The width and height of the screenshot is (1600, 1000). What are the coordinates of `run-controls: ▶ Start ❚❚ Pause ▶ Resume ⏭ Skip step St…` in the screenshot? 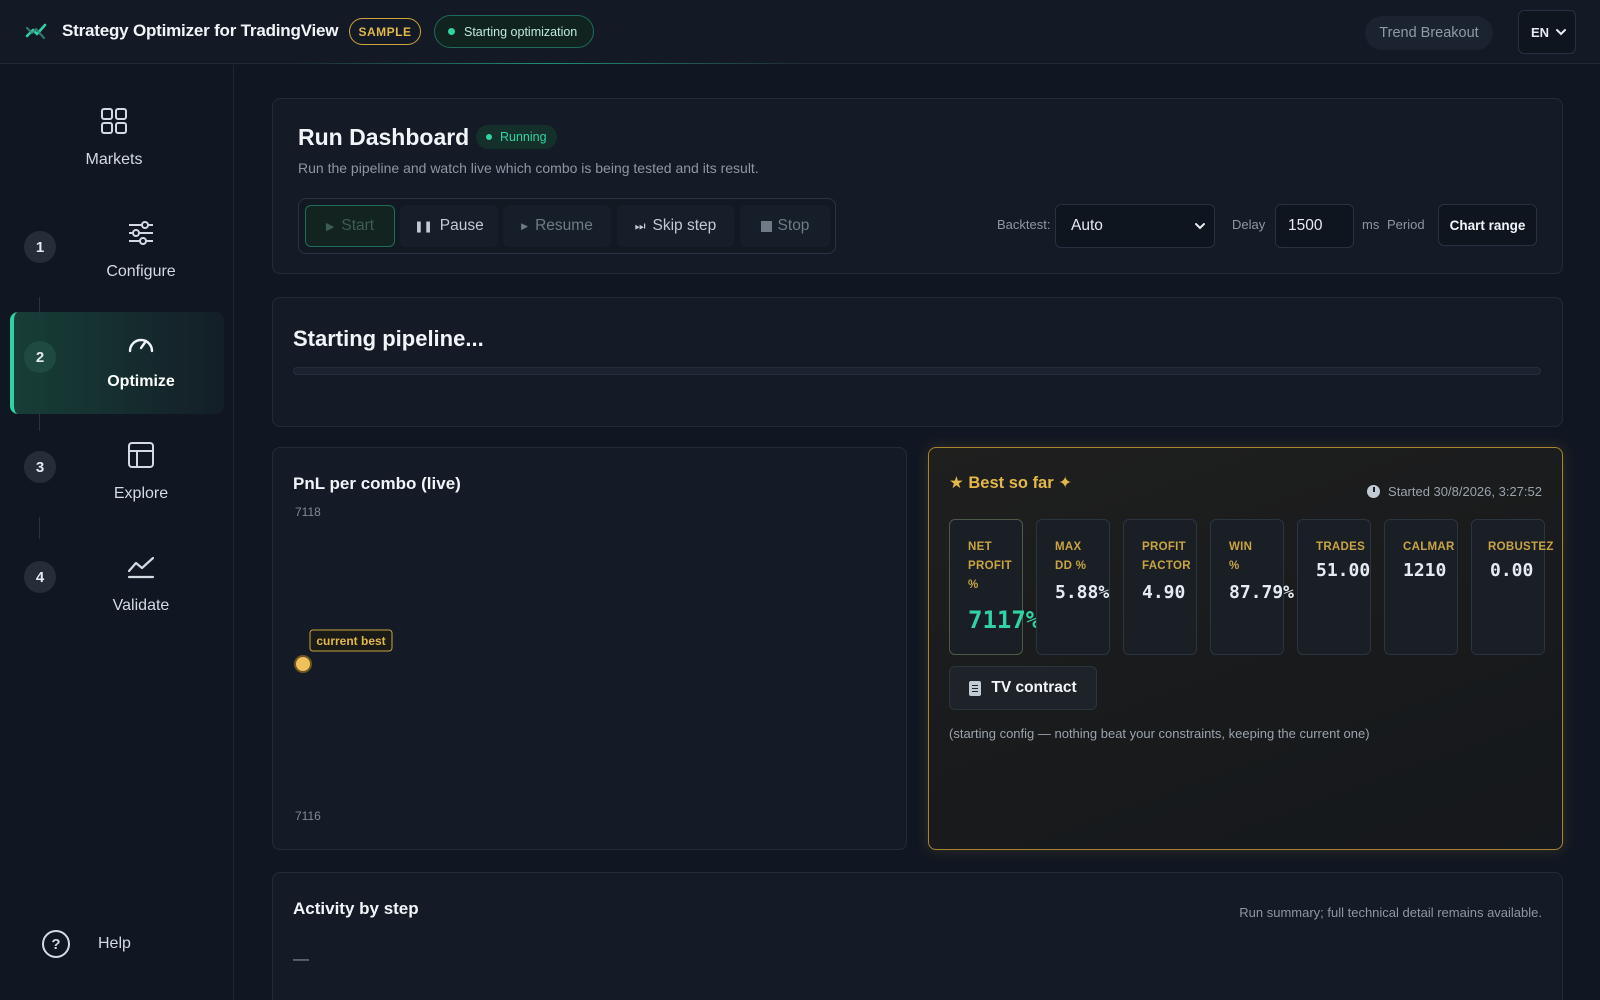 It's located at (567, 226).